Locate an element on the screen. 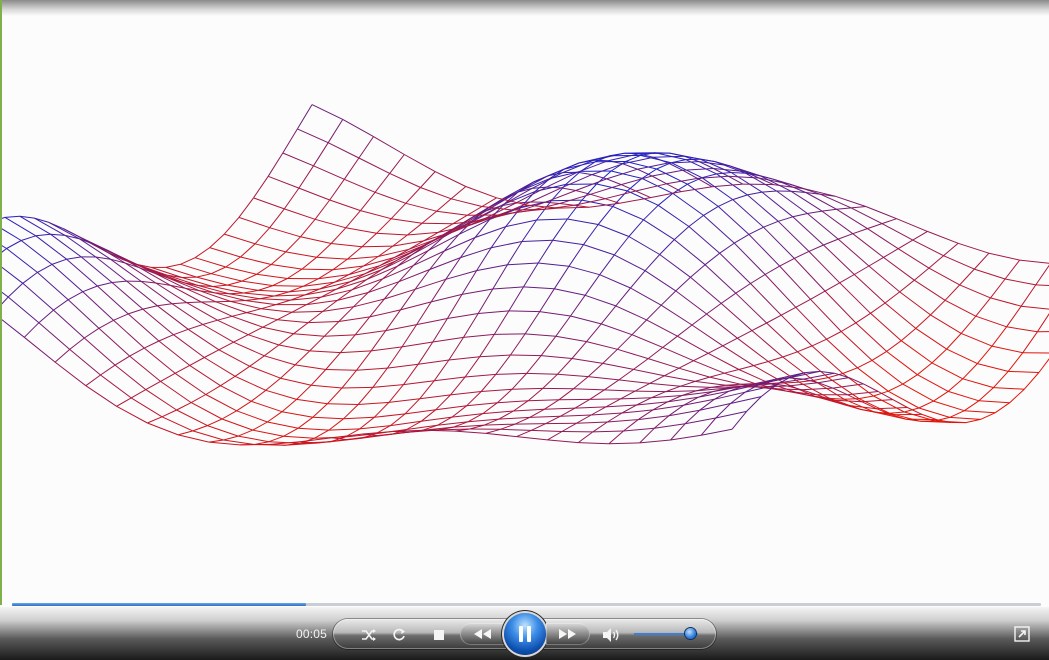  shuffle-button is located at coordinates (369, 635).